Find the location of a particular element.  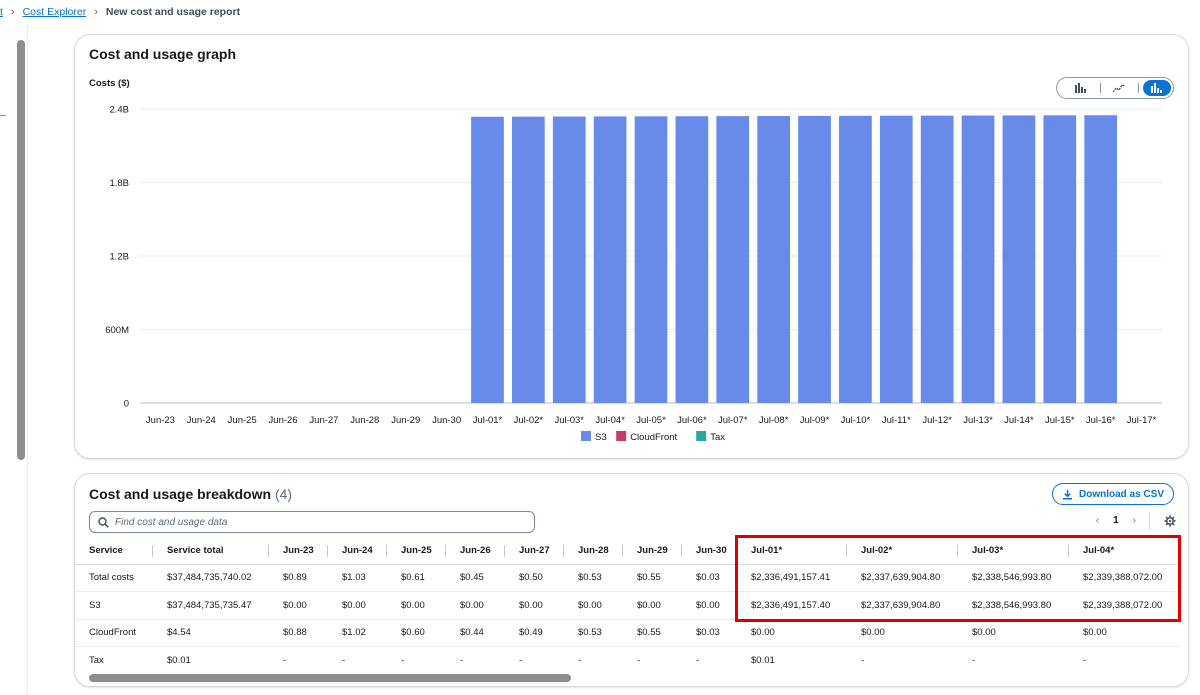

x-tick-label: Jul-05* is located at coordinates (651, 420).